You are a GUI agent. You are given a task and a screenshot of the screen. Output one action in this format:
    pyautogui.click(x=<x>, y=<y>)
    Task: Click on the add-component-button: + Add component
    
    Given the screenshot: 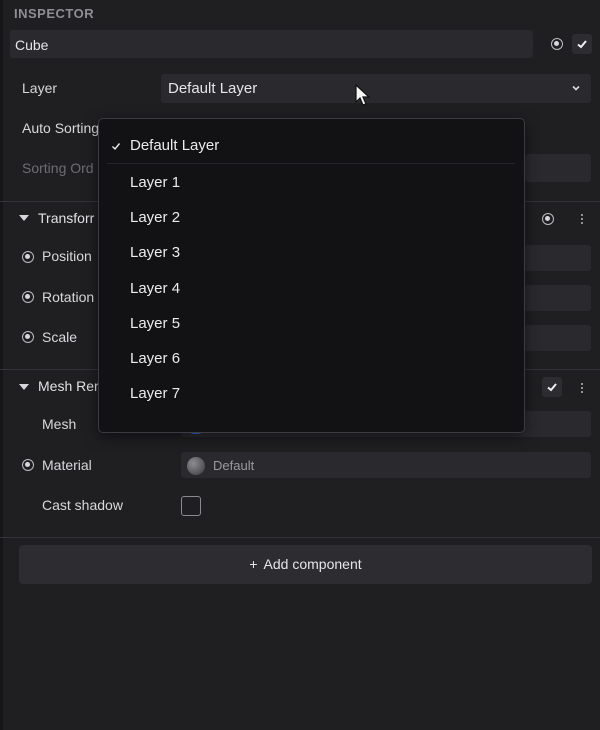 What is the action you would take?
    pyautogui.click(x=305, y=564)
    